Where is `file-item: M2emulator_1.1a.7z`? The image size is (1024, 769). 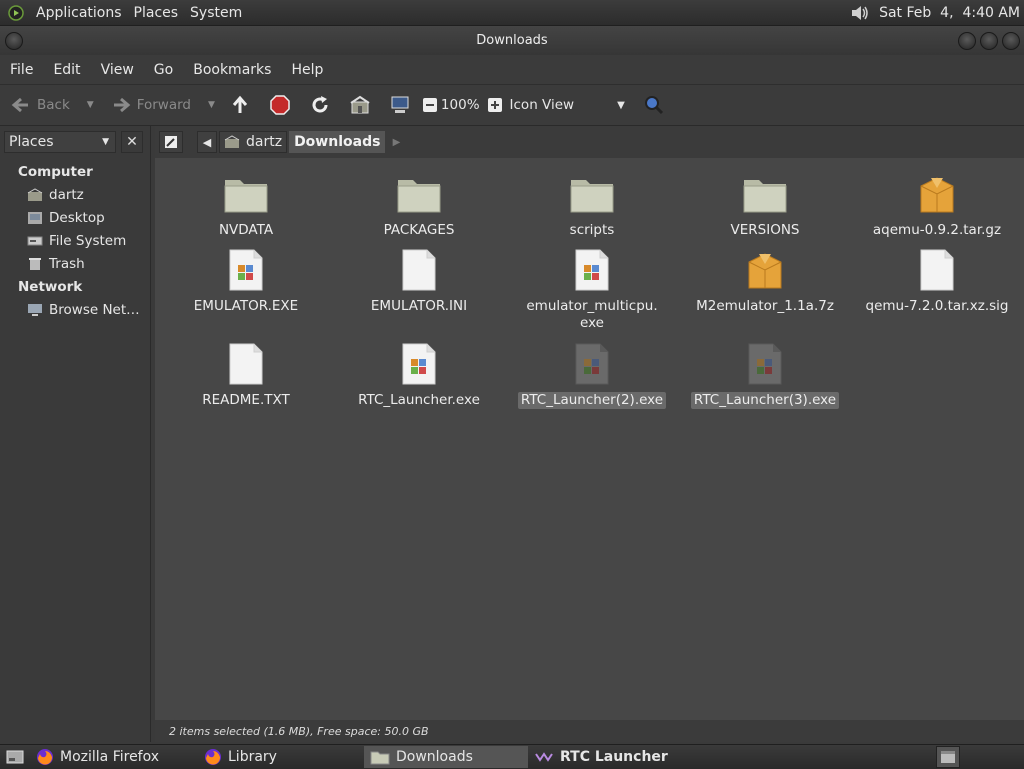 file-item: M2emulator_1.1a.7z is located at coordinates (765, 280).